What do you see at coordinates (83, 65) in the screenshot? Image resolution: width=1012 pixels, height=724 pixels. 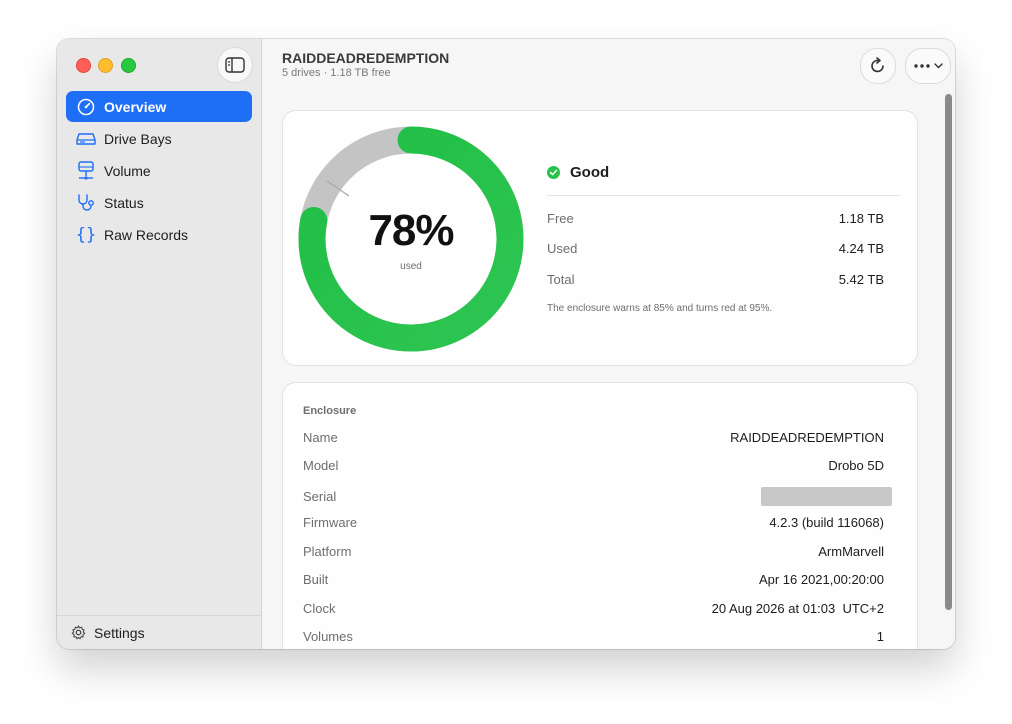 I see `close-window-button` at bounding box center [83, 65].